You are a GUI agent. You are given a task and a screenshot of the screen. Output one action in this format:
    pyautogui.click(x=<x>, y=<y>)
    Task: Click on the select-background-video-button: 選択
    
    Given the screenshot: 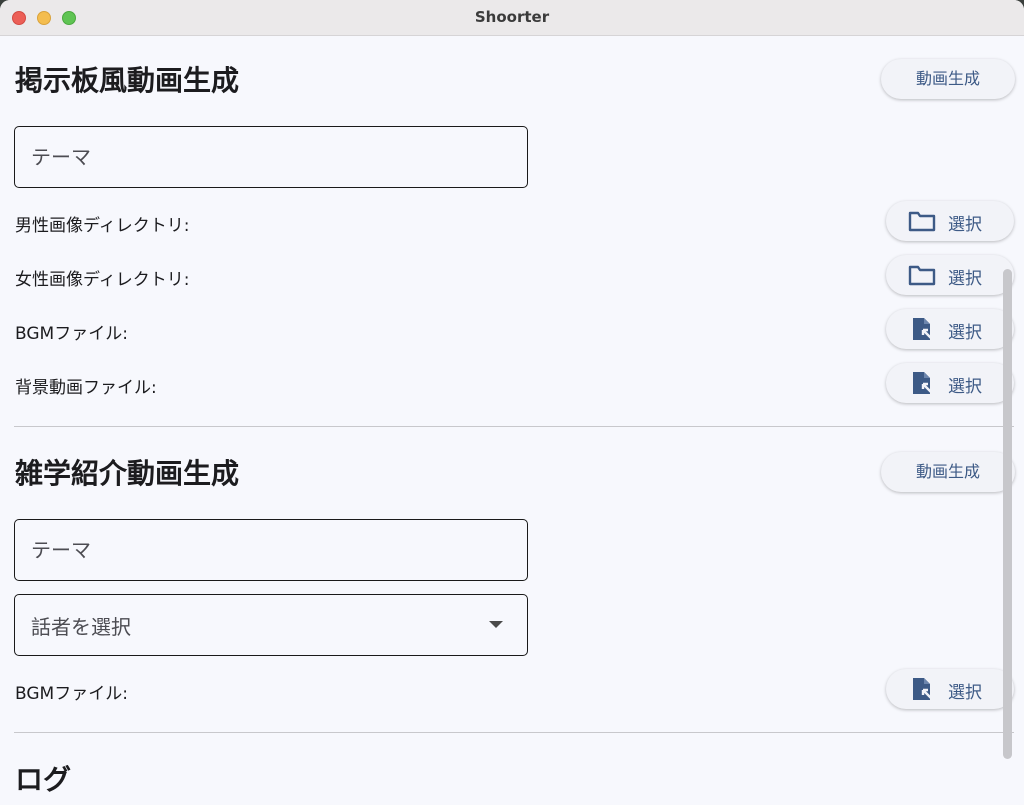 What is the action you would take?
    pyautogui.click(x=950, y=383)
    